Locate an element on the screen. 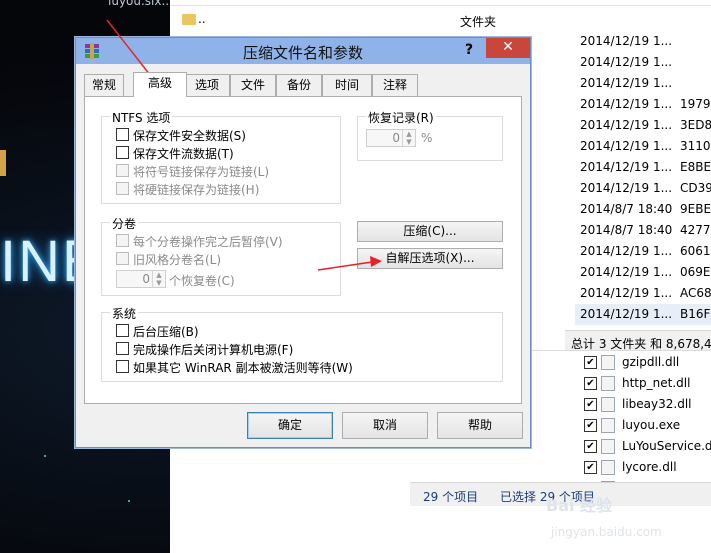 This screenshot has height=553, width=711. baidu-logo: Bai 经验 is located at coordinates (579, 505).